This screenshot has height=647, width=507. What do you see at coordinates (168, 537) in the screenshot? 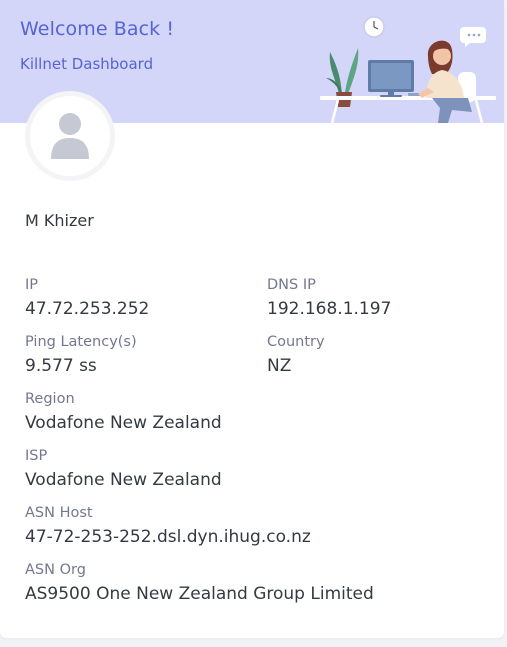
I see `asn-host-value: 47-72-253-252.dsl.dyn.ihug.co.nz` at bounding box center [168, 537].